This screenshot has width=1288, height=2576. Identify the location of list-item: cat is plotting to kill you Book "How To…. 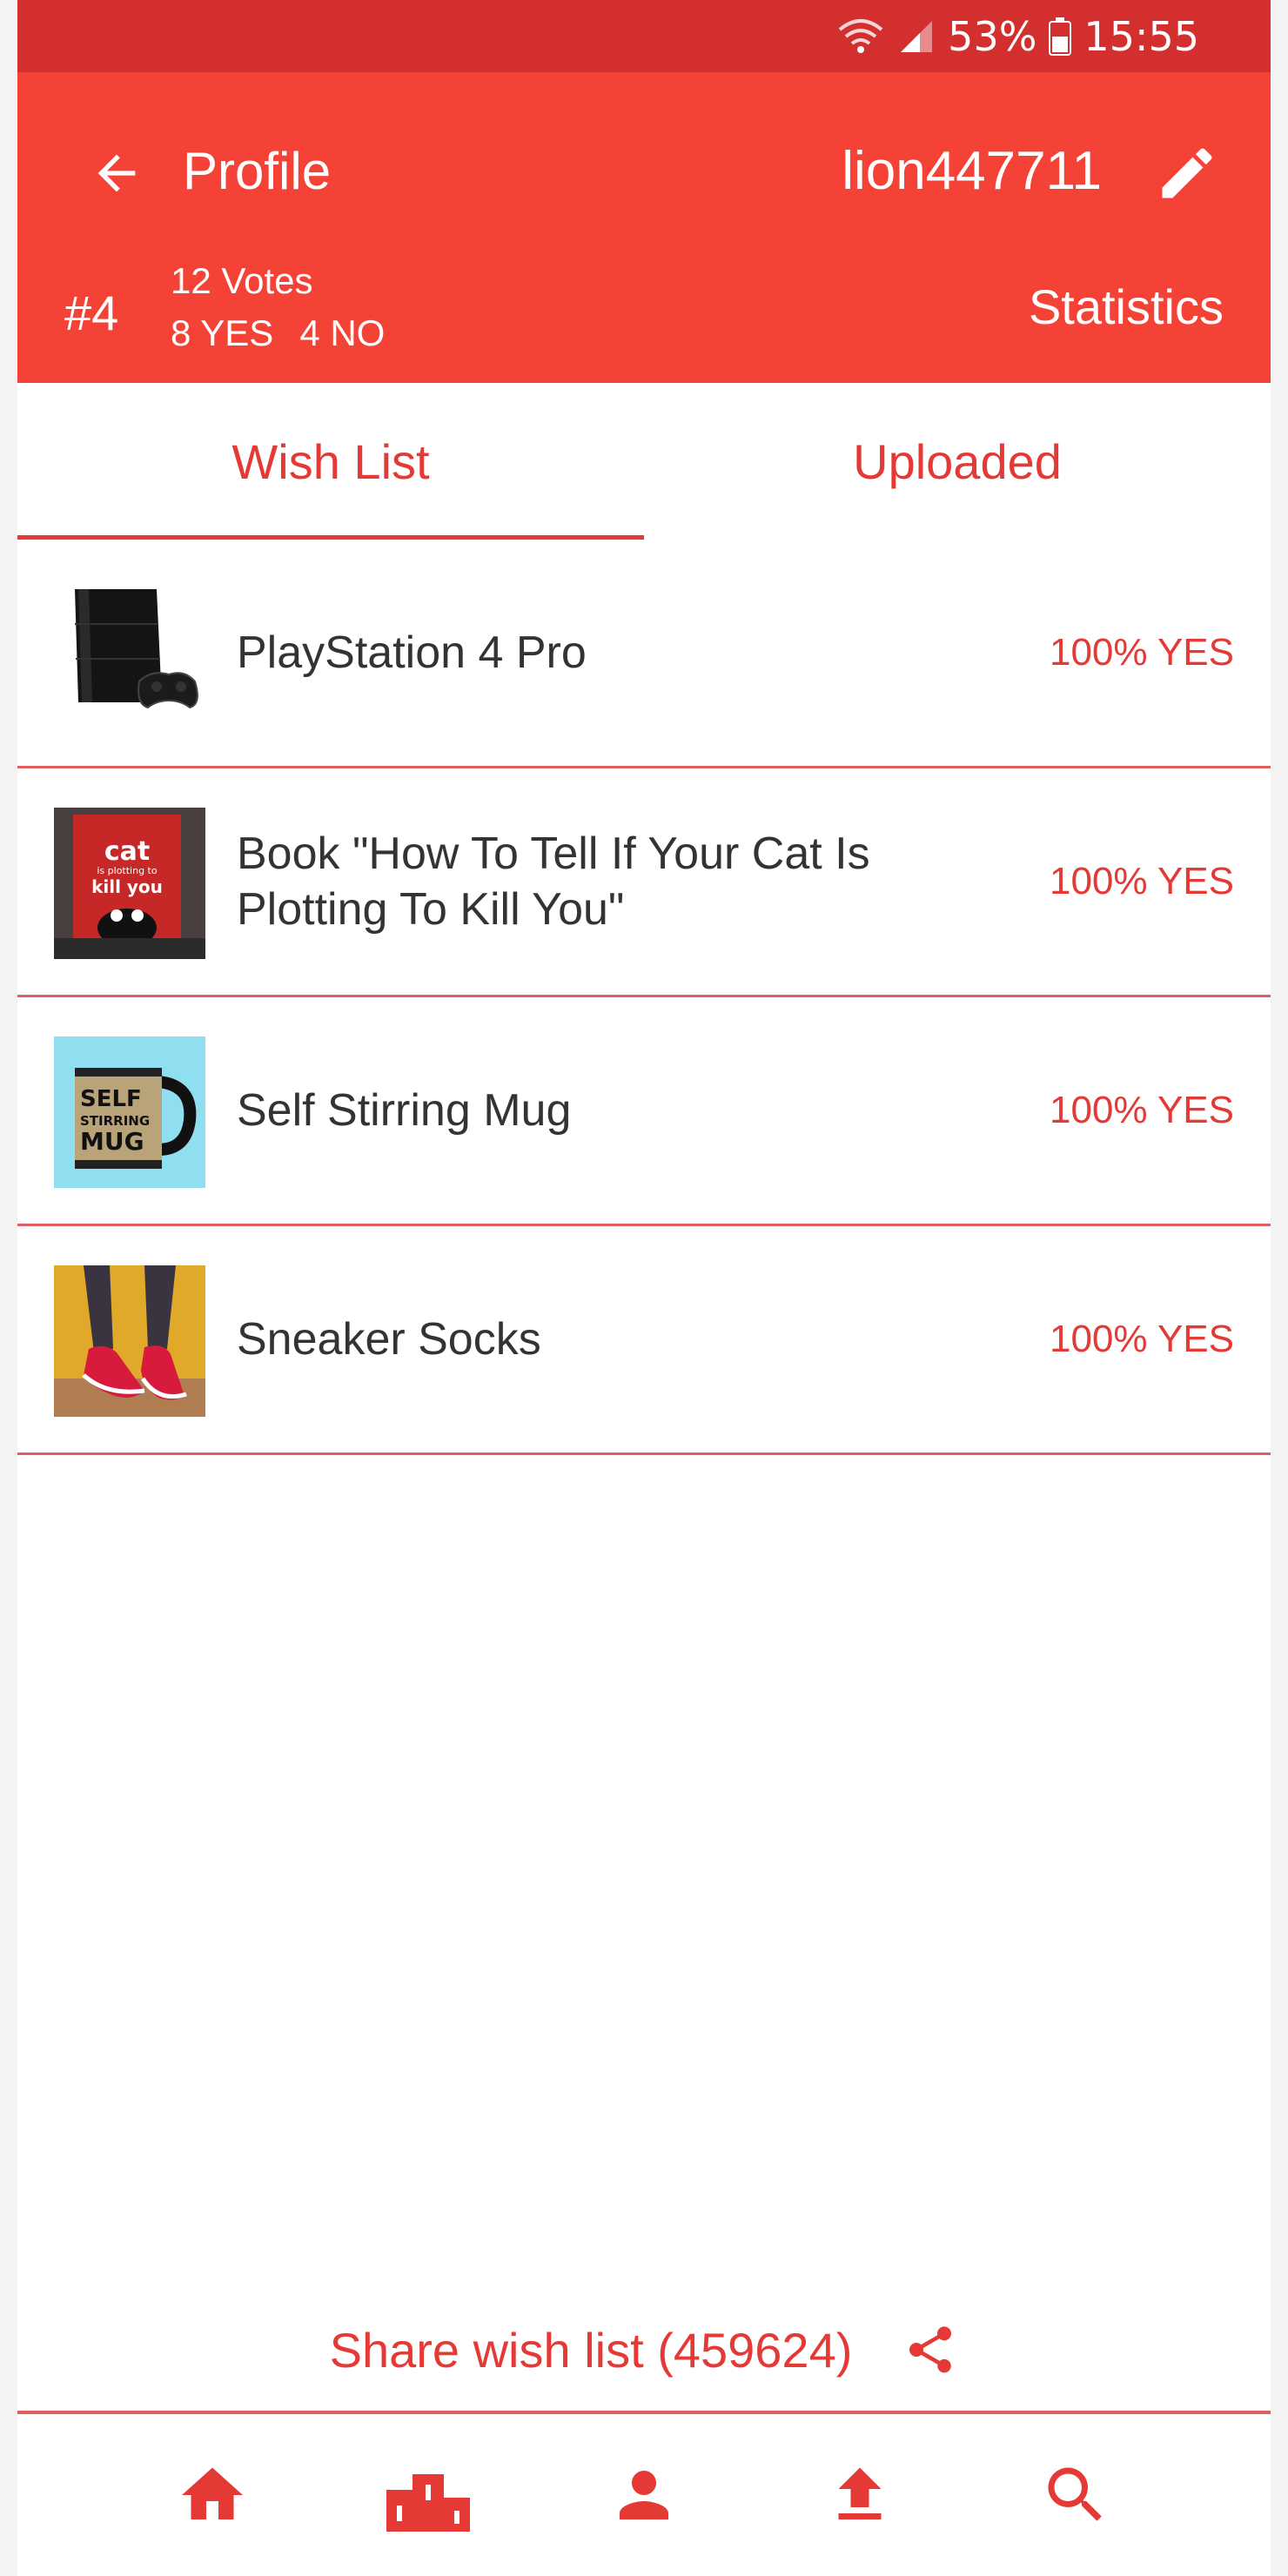
(644, 883).